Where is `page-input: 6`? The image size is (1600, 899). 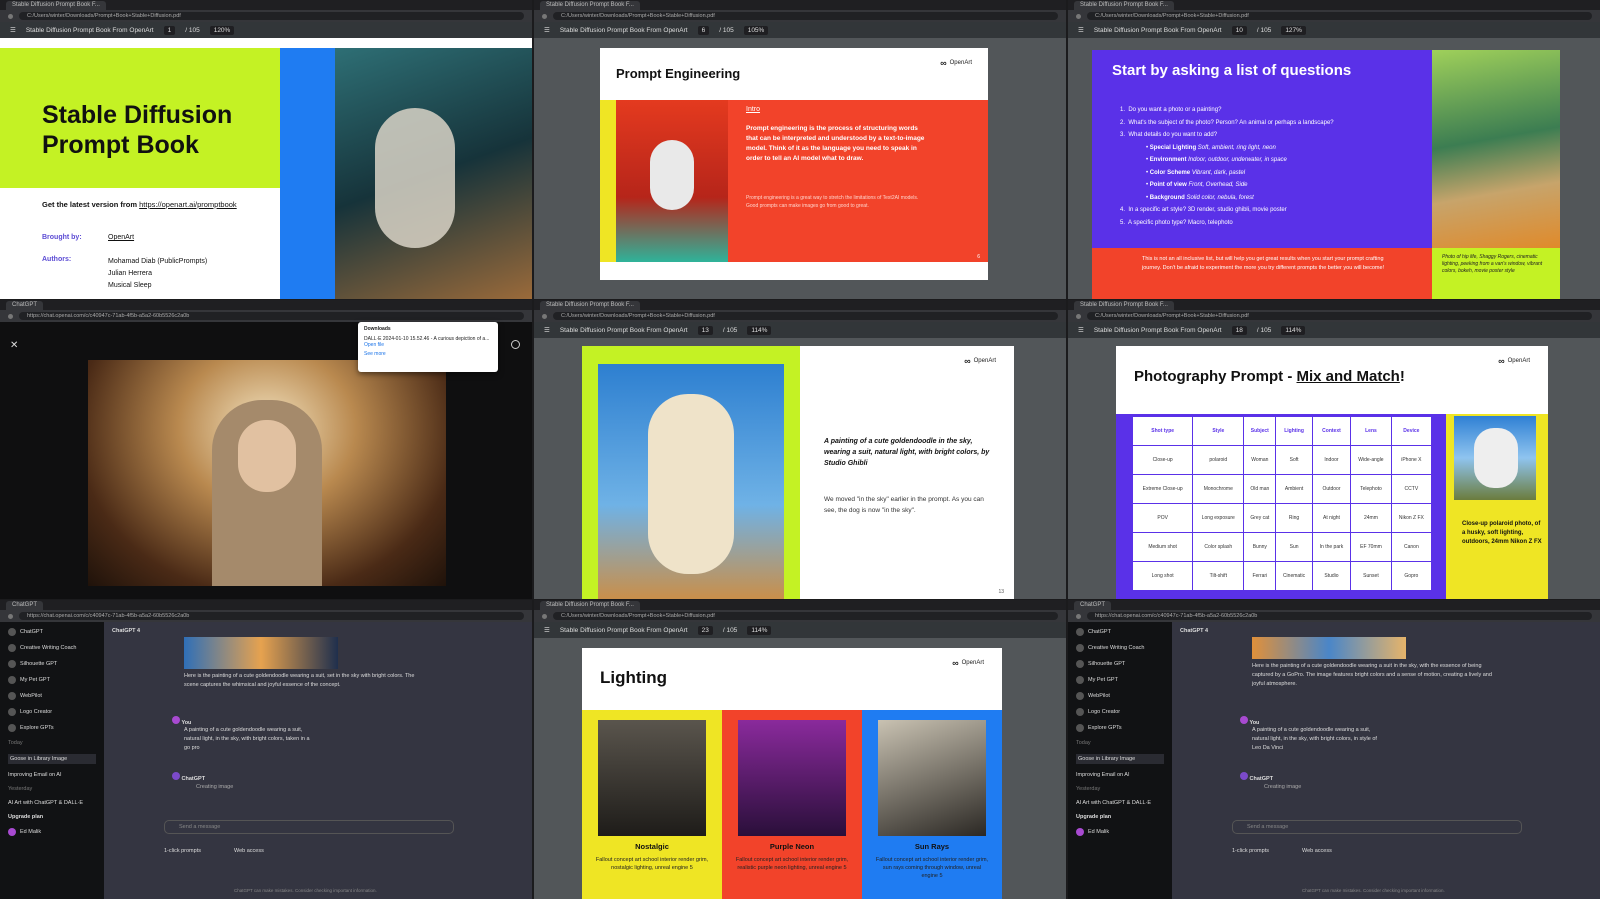
page-input: 6 is located at coordinates (703, 30).